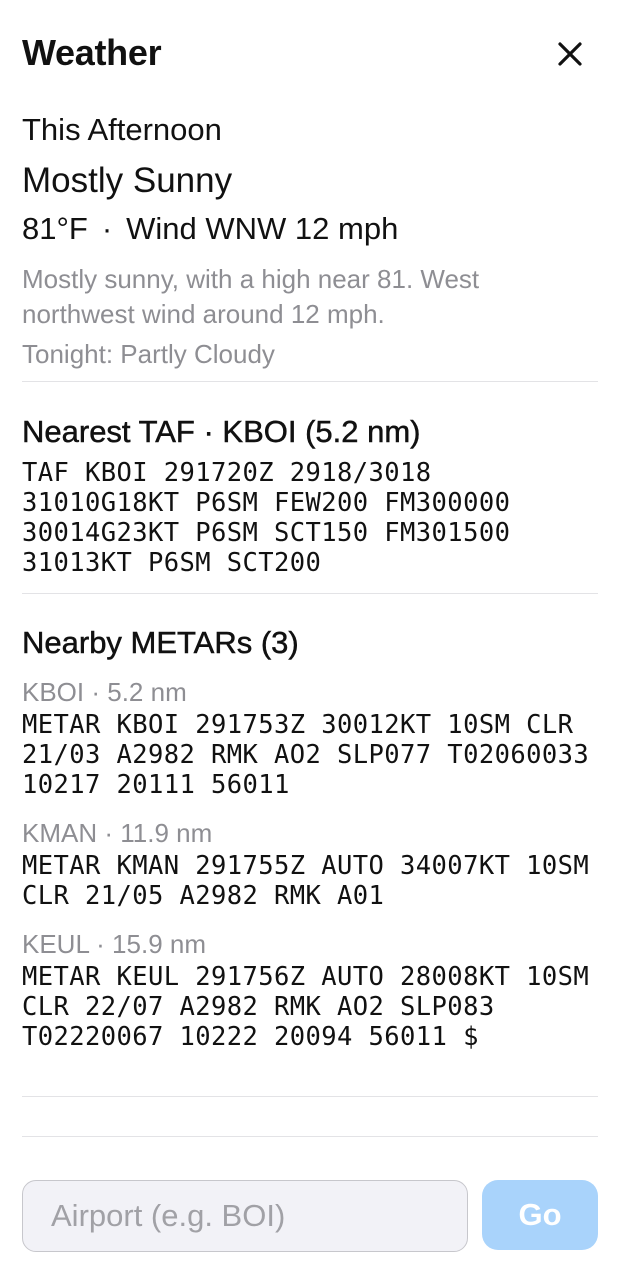 The height and width of the screenshot is (1280, 624). I want to click on go-button: Go, so click(540, 1215).